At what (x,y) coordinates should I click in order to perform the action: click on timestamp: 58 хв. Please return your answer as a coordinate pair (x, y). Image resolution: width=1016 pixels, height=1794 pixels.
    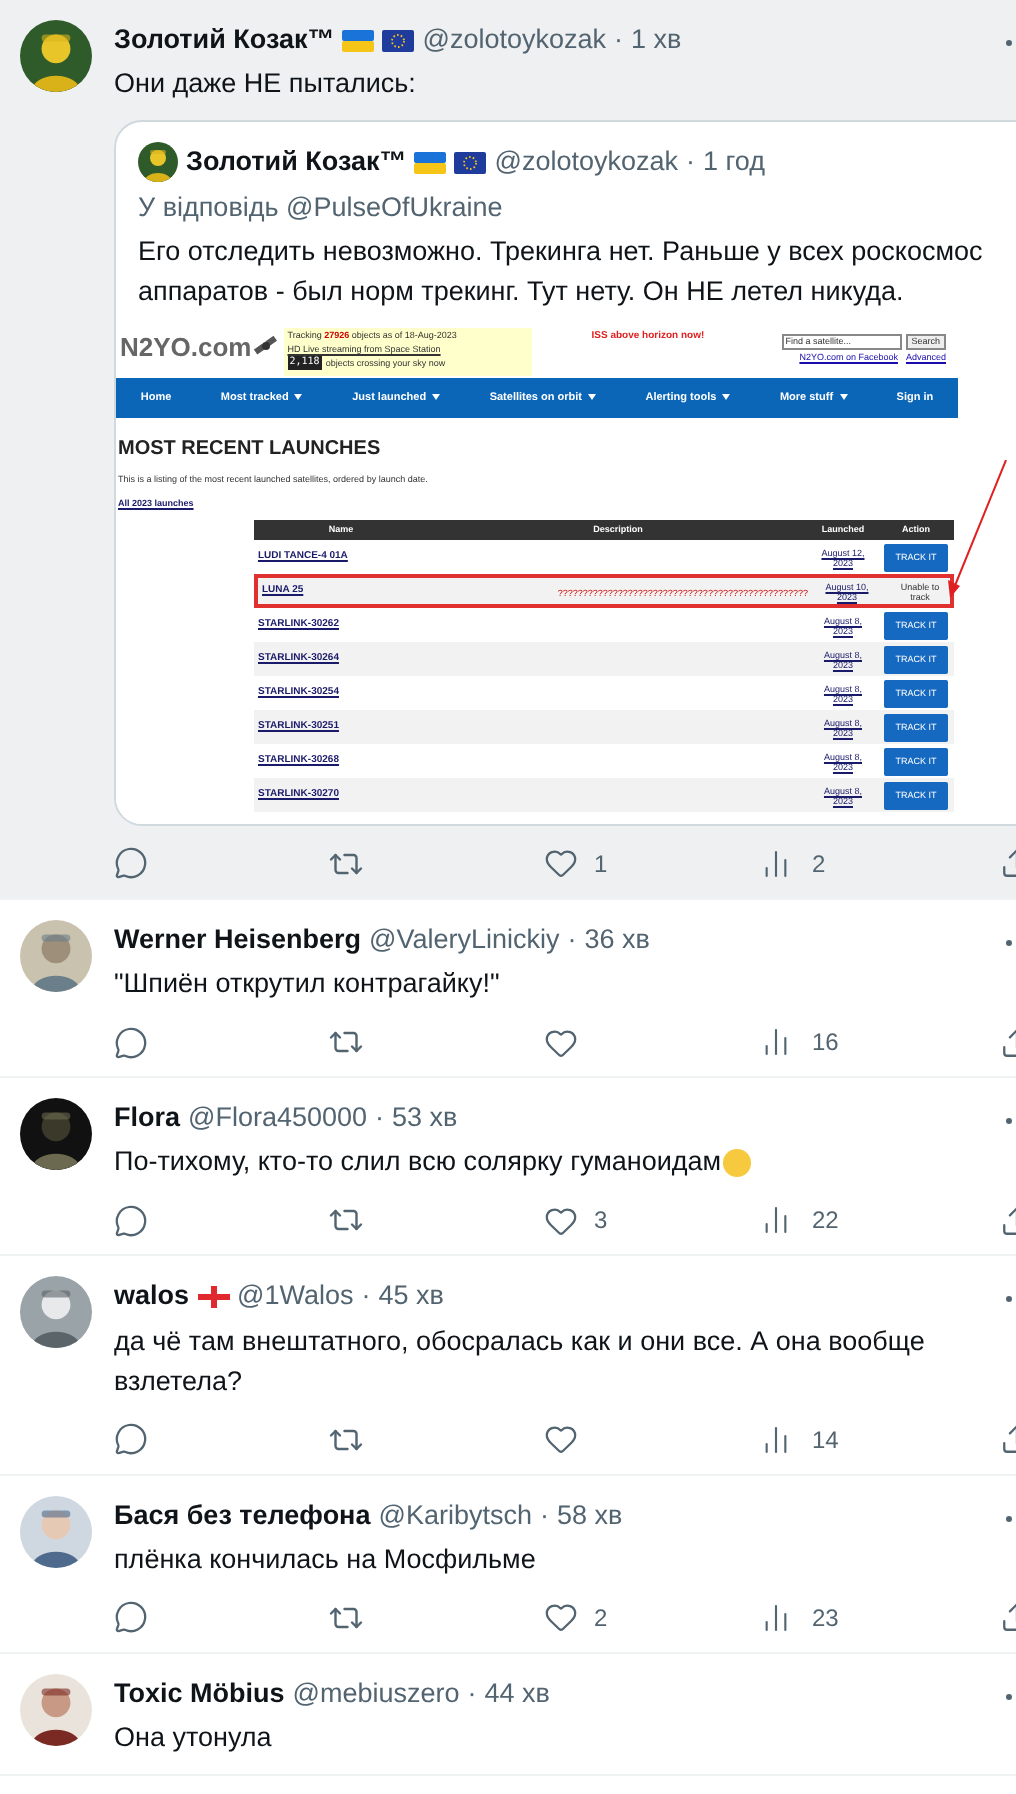
    Looking at the image, I should click on (589, 1515).